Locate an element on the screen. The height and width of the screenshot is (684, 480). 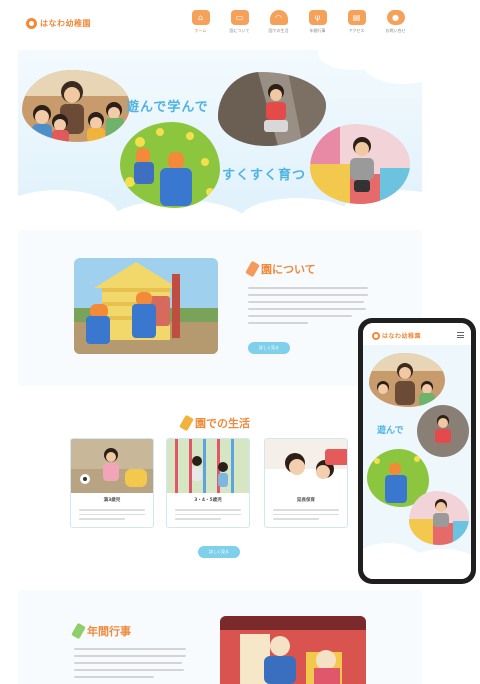
logo-text: はなわ幼稚園 is located at coordinates (65, 23).